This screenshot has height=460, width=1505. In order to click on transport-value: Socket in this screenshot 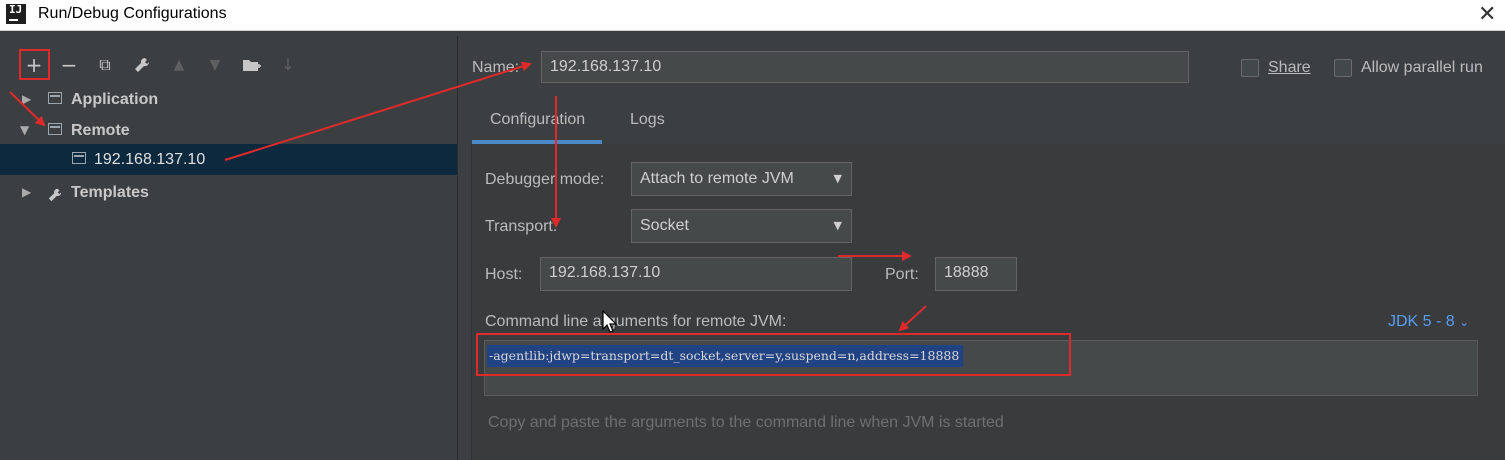, I will do `click(664, 225)`.